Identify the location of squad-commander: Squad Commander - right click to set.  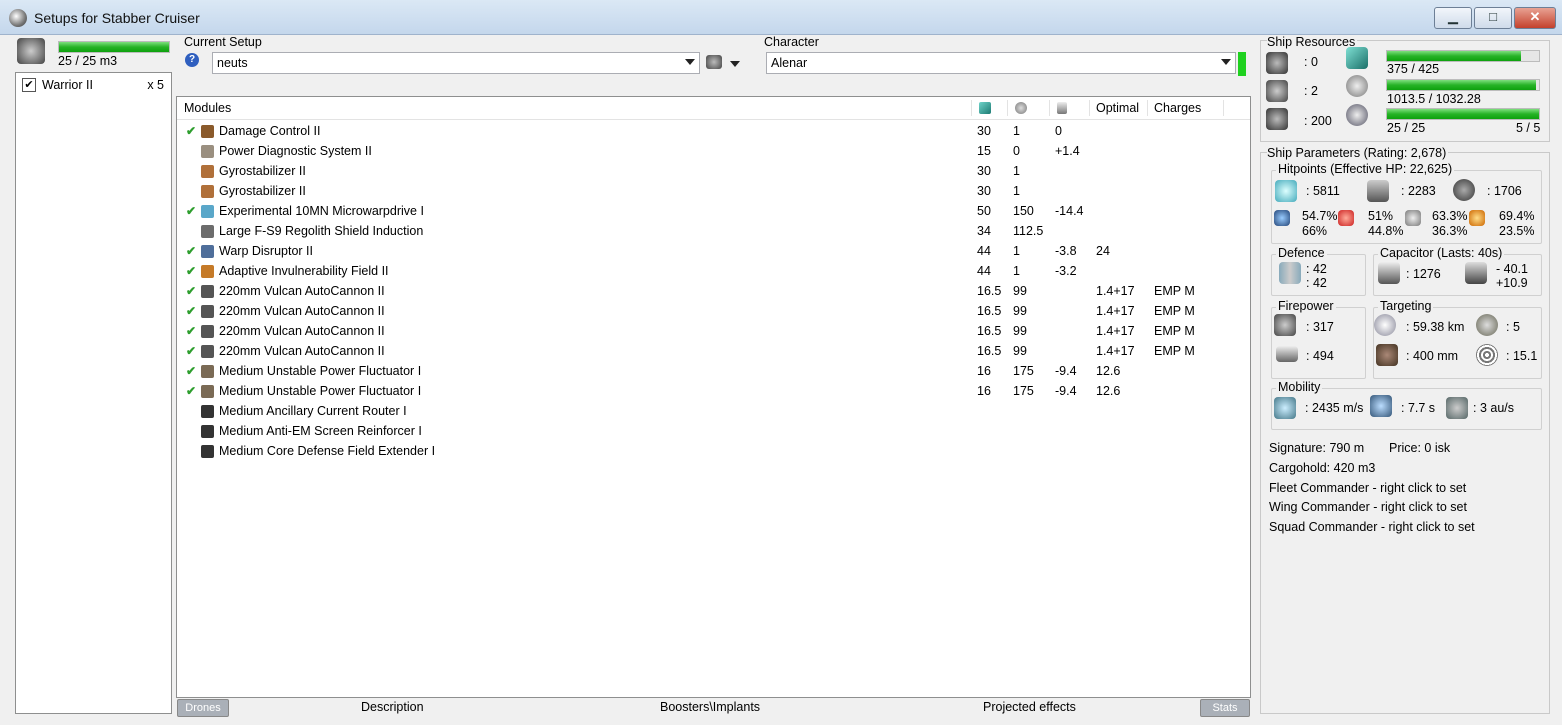
(1372, 527).